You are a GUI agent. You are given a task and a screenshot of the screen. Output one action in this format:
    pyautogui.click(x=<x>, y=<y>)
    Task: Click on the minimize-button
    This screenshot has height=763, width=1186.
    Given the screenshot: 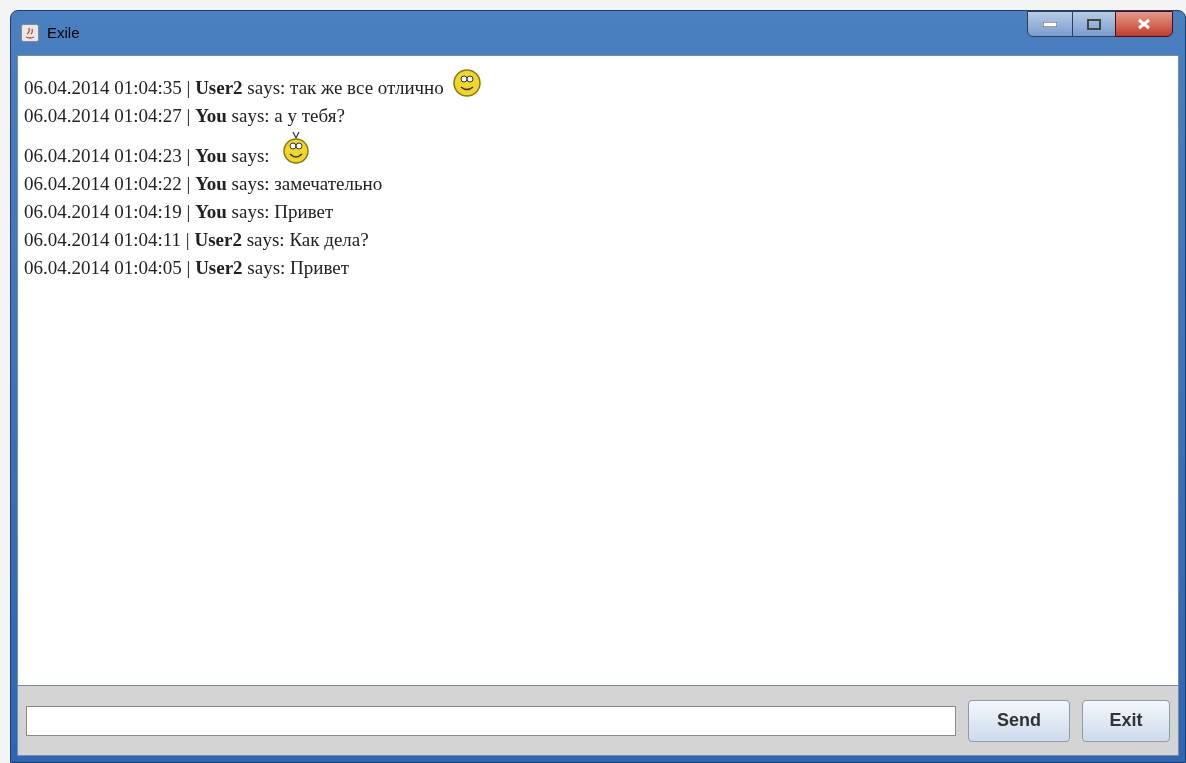 What is the action you would take?
    pyautogui.click(x=1050, y=24)
    